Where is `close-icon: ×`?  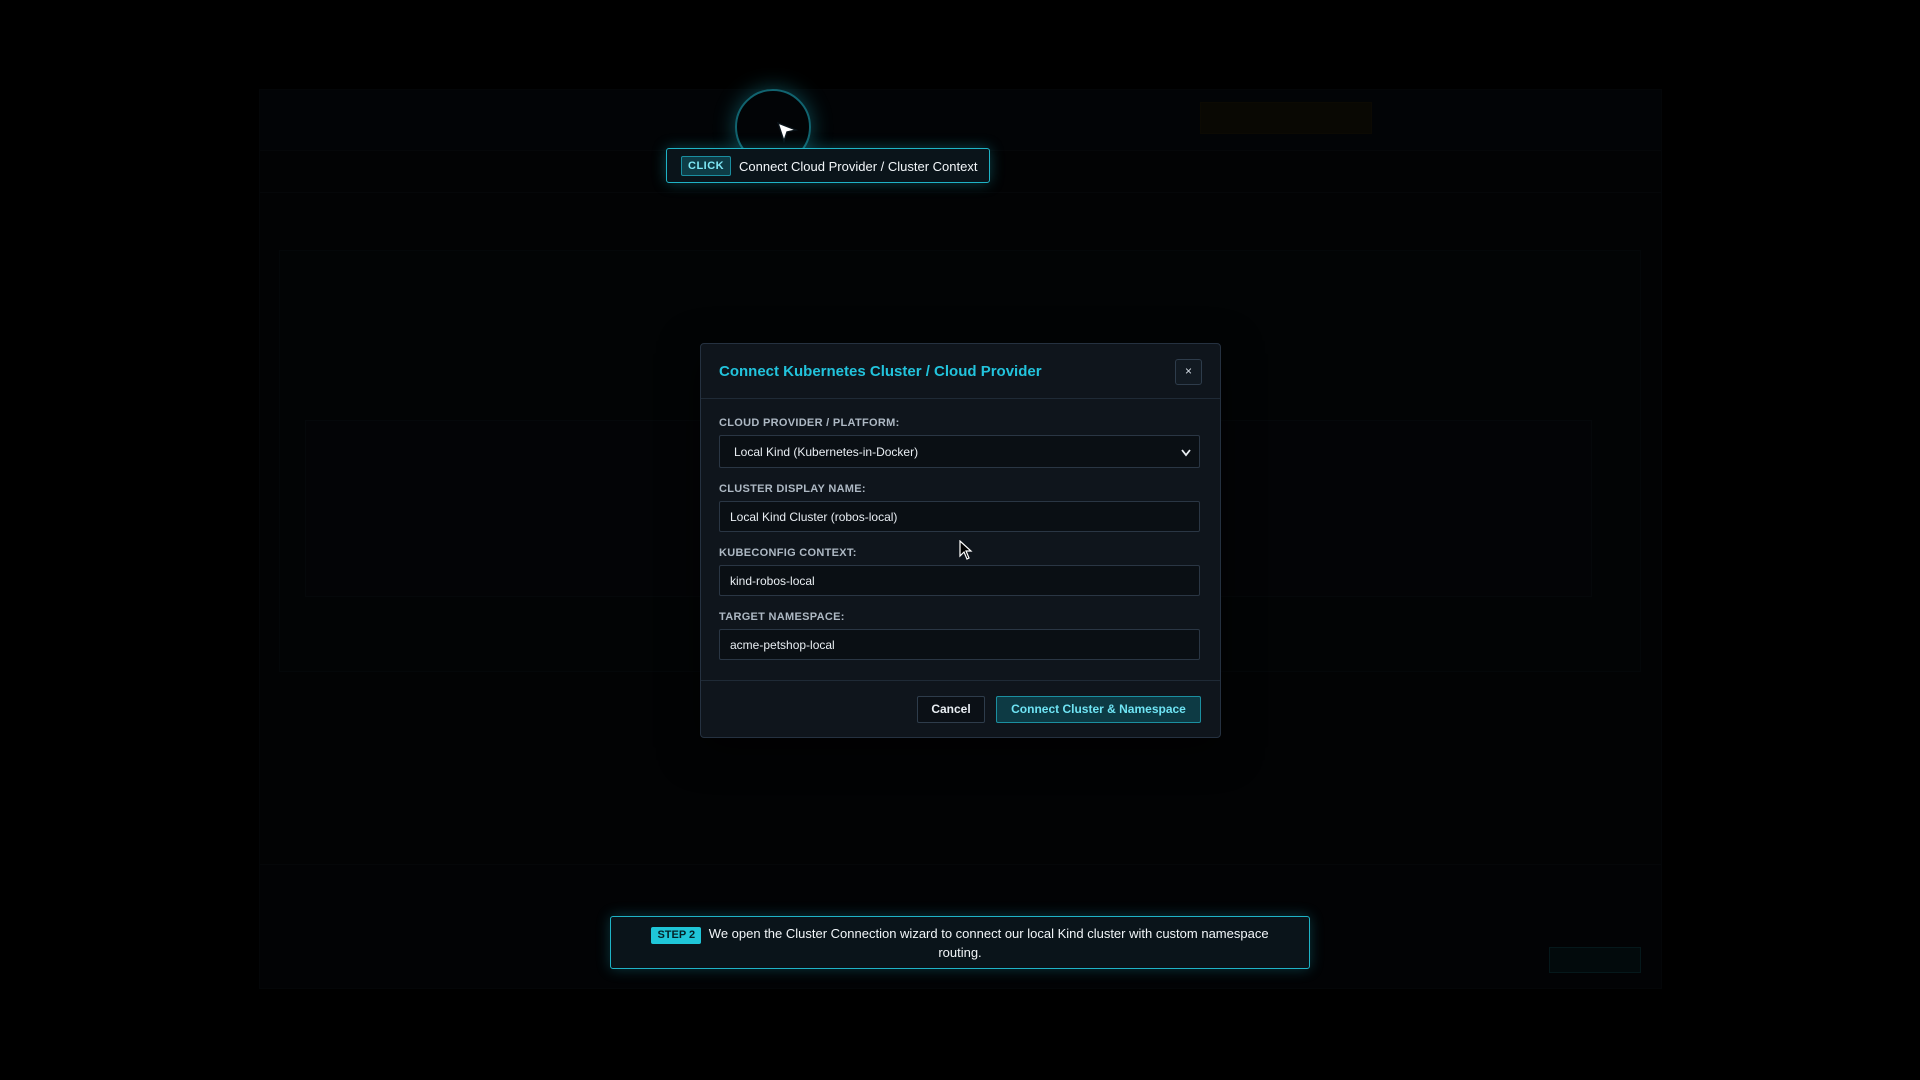 close-icon: × is located at coordinates (1188, 371).